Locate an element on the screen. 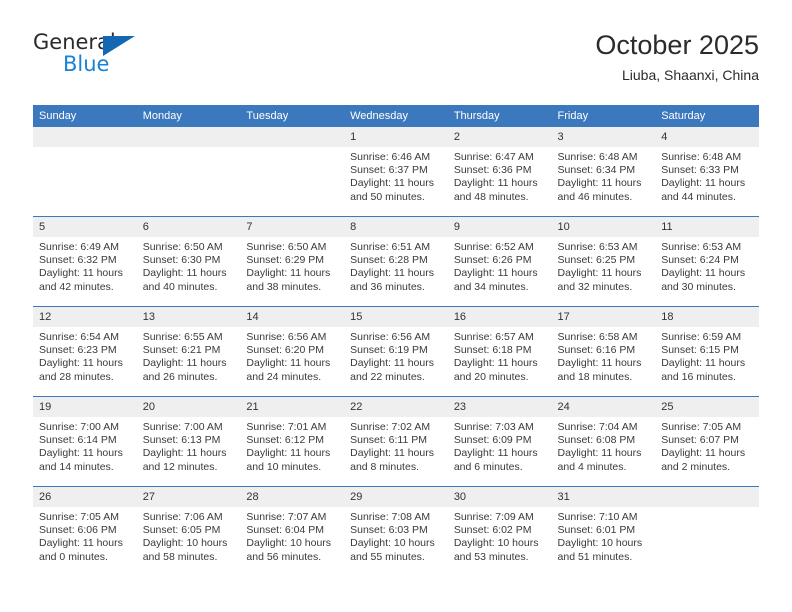 The width and height of the screenshot is (792, 612). calendar-day-number: 24 is located at coordinates (603, 407).